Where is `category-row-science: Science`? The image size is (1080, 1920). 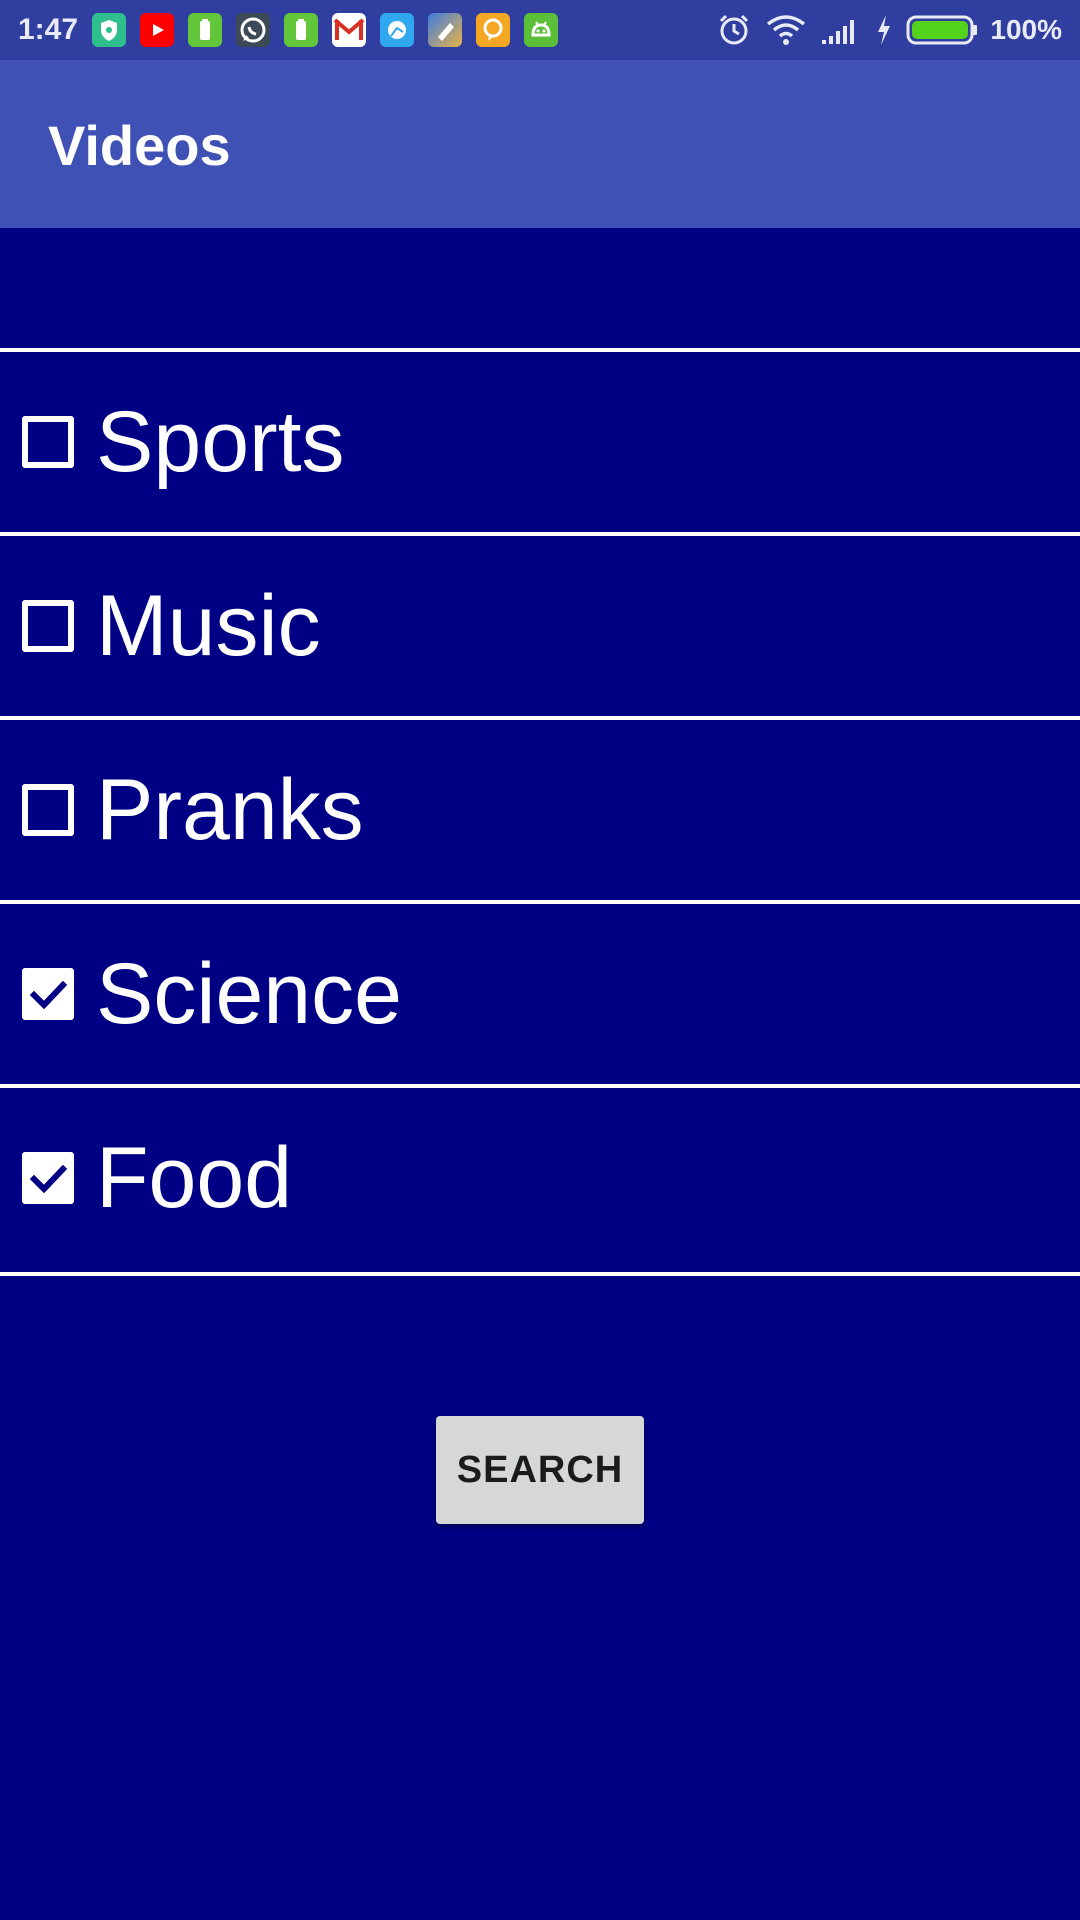
category-row-science: Science is located at coordinates (540, 994).